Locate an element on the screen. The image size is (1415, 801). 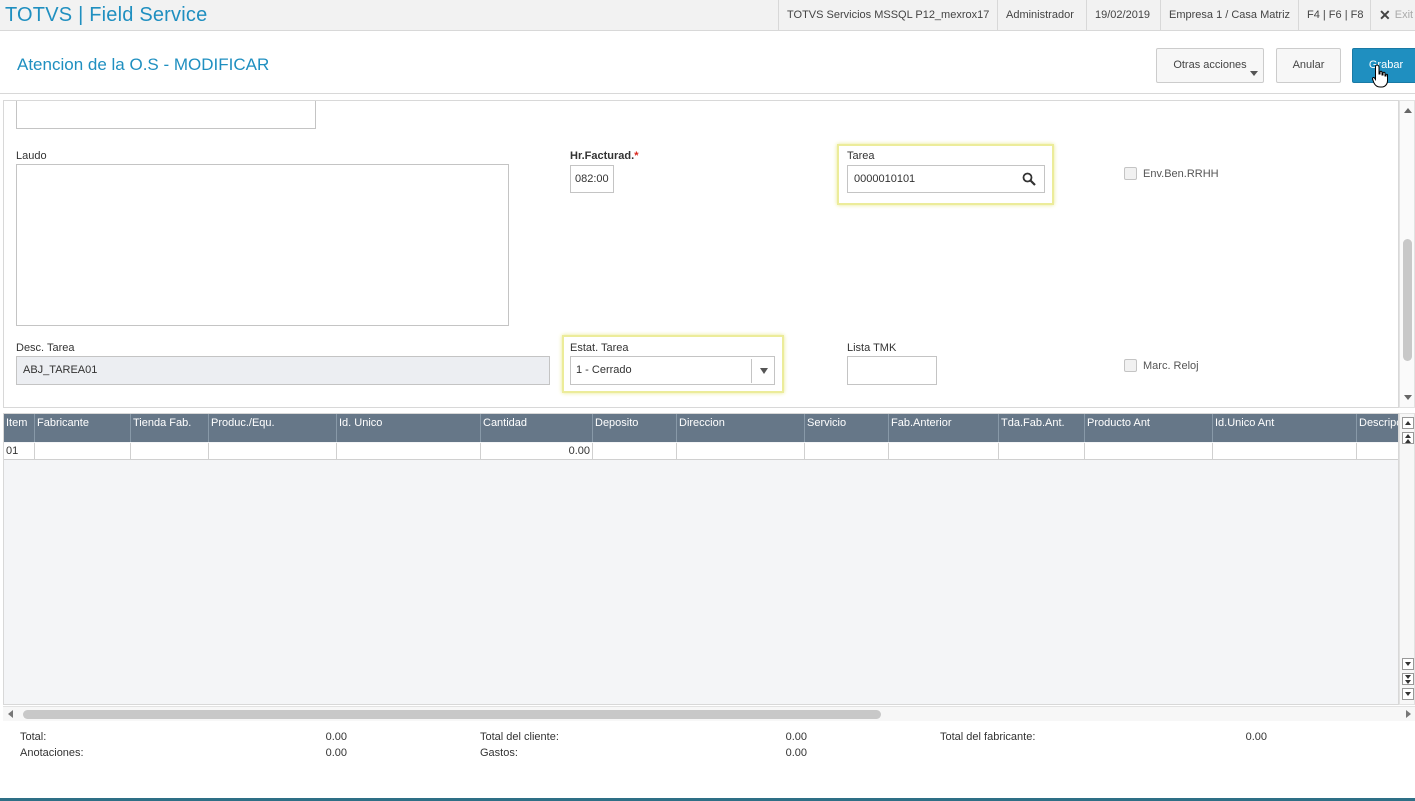
top-field is located at coordinates (166, 115).